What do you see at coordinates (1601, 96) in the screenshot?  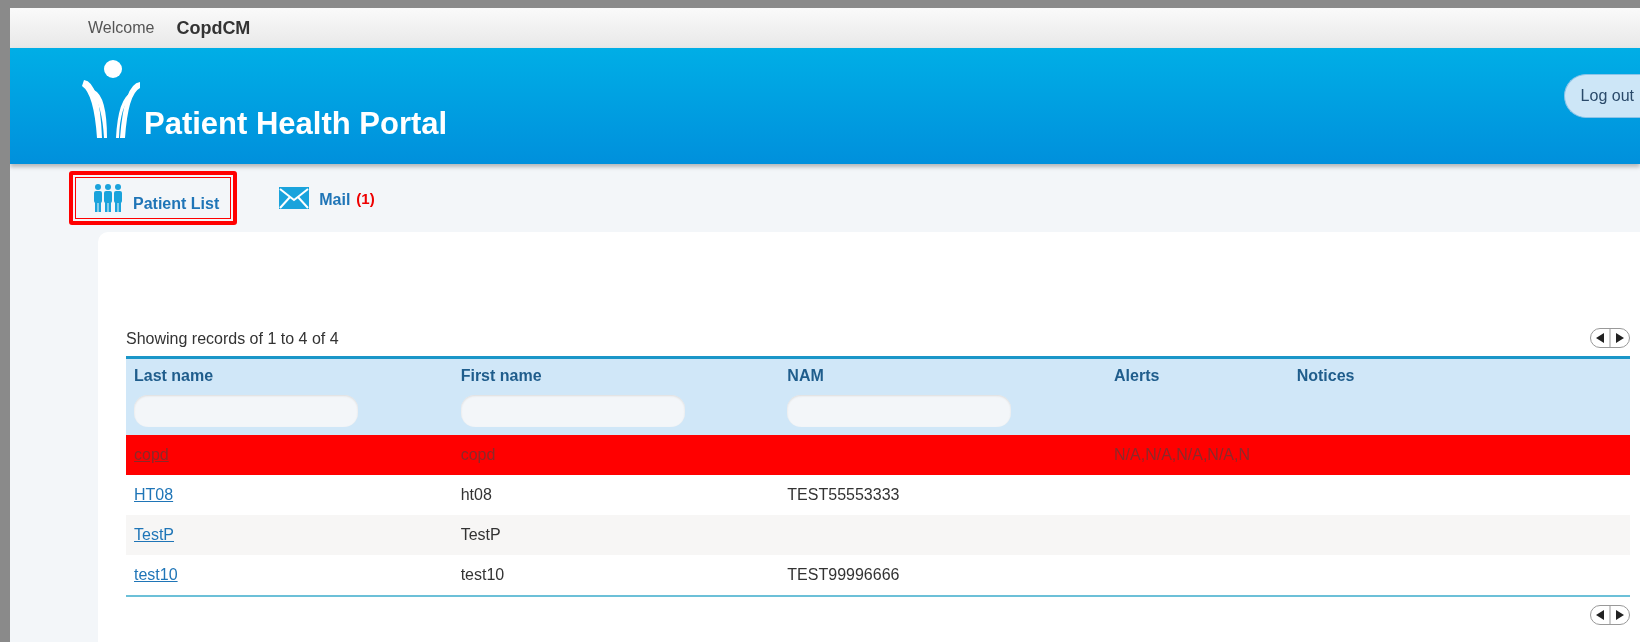 I see `logout-button: Log out` at bounding box center [1601, 96].